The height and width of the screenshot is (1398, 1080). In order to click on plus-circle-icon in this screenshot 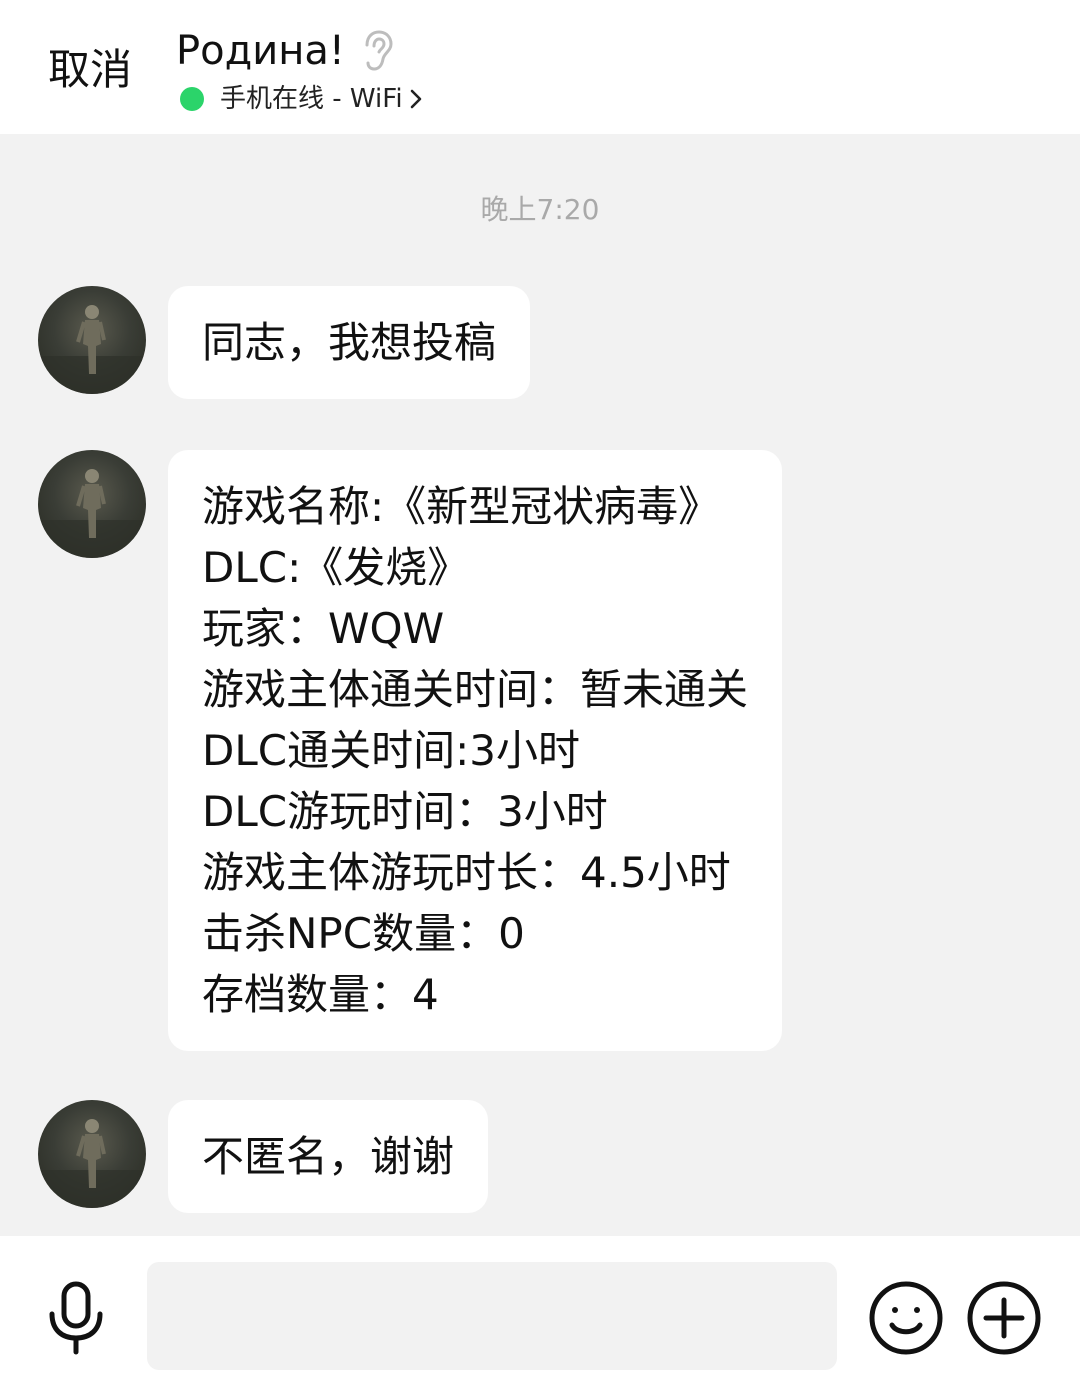, I will do `click(1004, 1318)`.